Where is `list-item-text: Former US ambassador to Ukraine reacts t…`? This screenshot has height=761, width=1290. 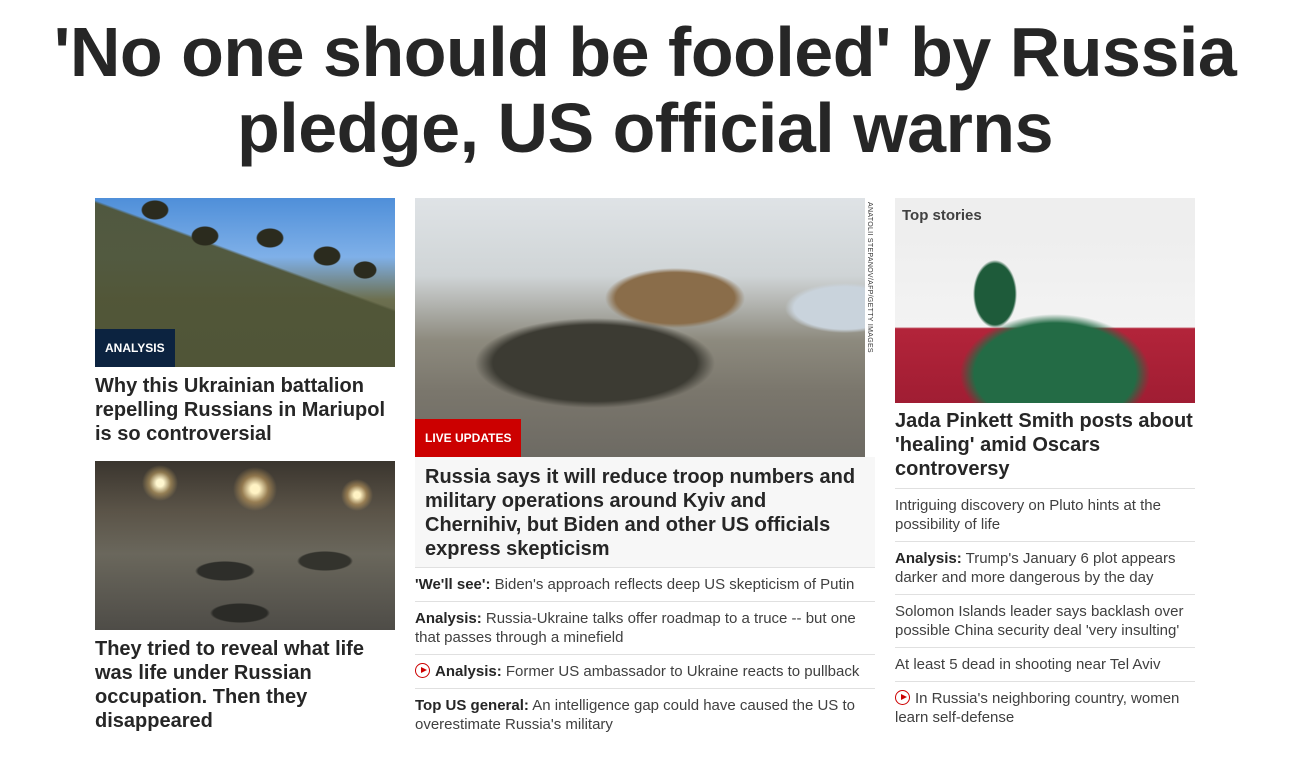 list-item-text: Former US ambassador to Ukraine reacts t… is located at coordinates (680, 671).